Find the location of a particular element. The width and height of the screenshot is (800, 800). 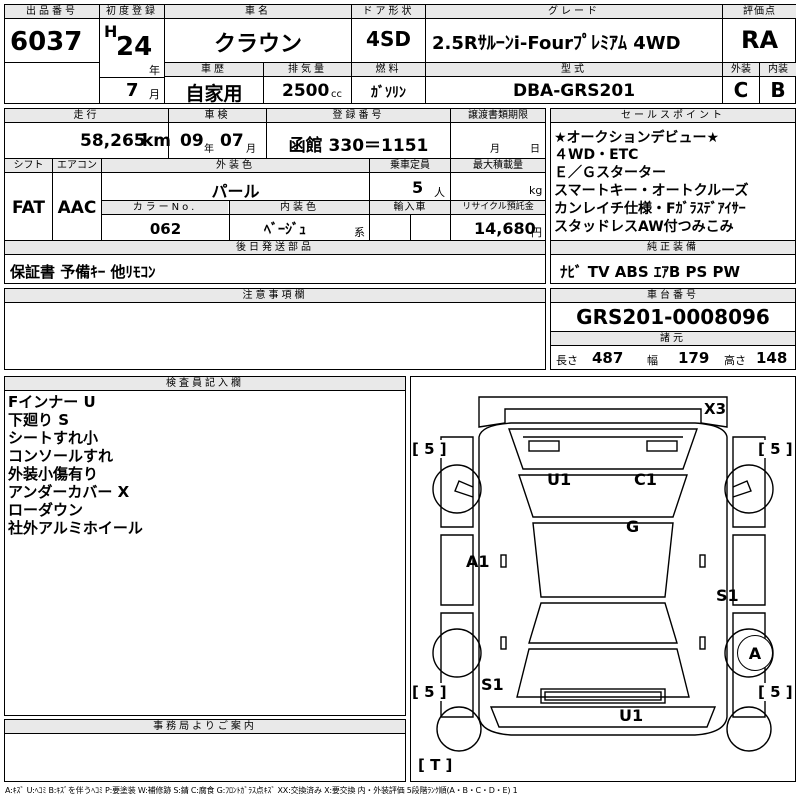

displacement-label: 排気量 is located at coordinates (307, 69).